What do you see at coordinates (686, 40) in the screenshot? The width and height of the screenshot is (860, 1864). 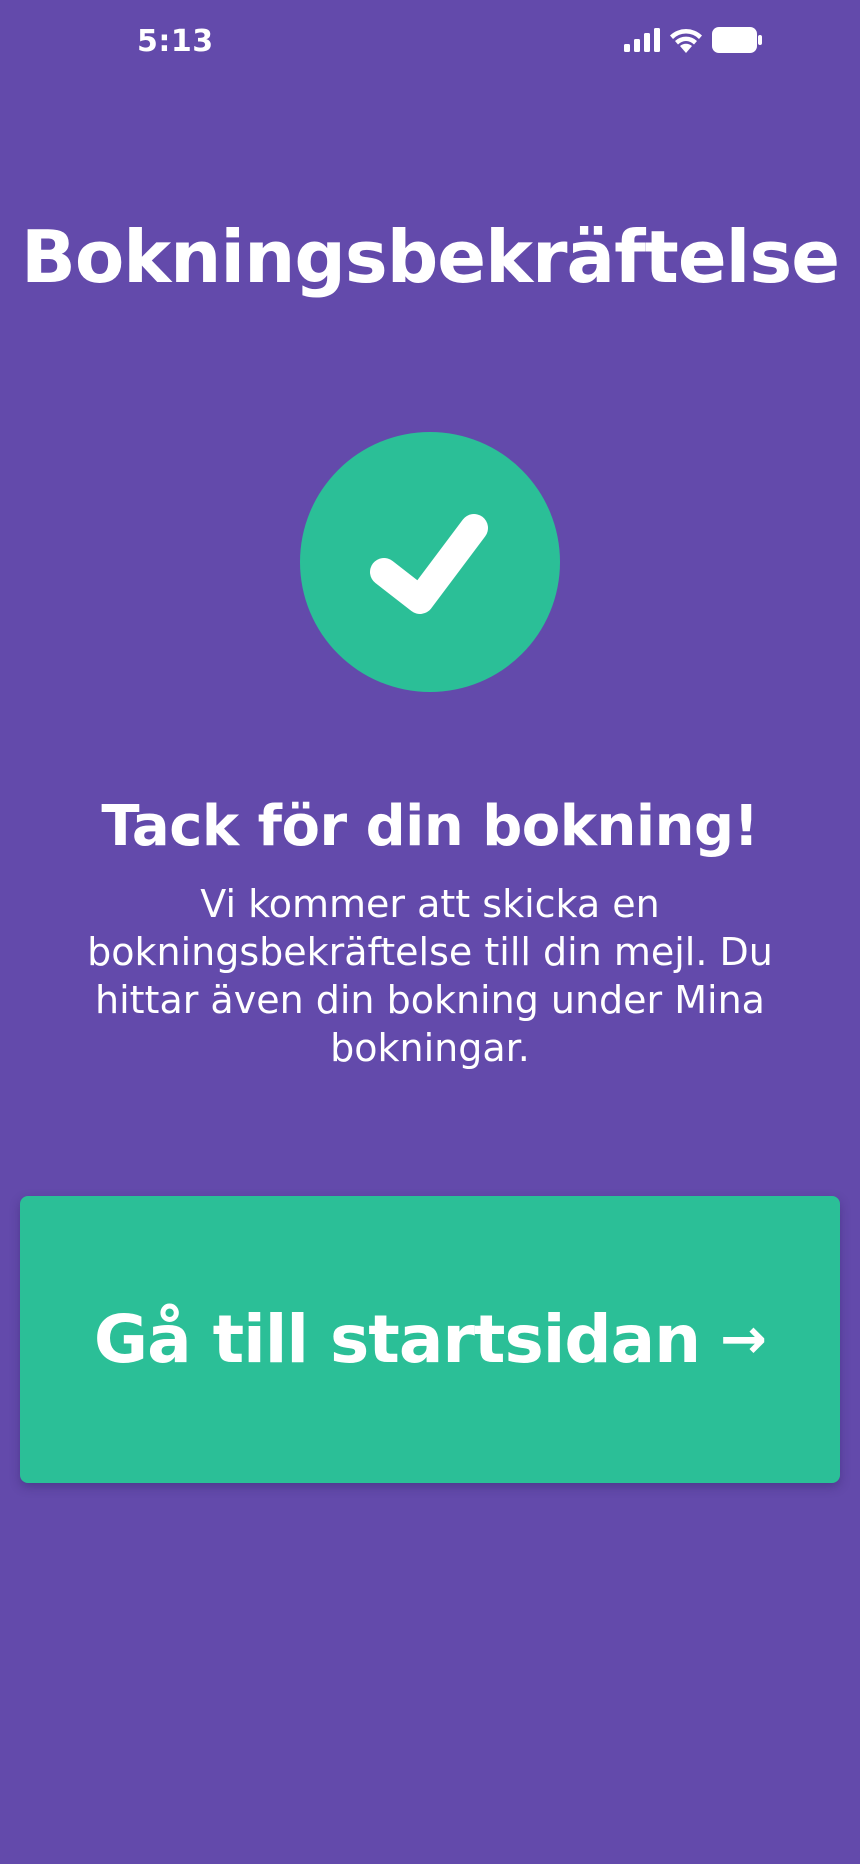 I see `wifi-icon` at bounding box center [686, 40].